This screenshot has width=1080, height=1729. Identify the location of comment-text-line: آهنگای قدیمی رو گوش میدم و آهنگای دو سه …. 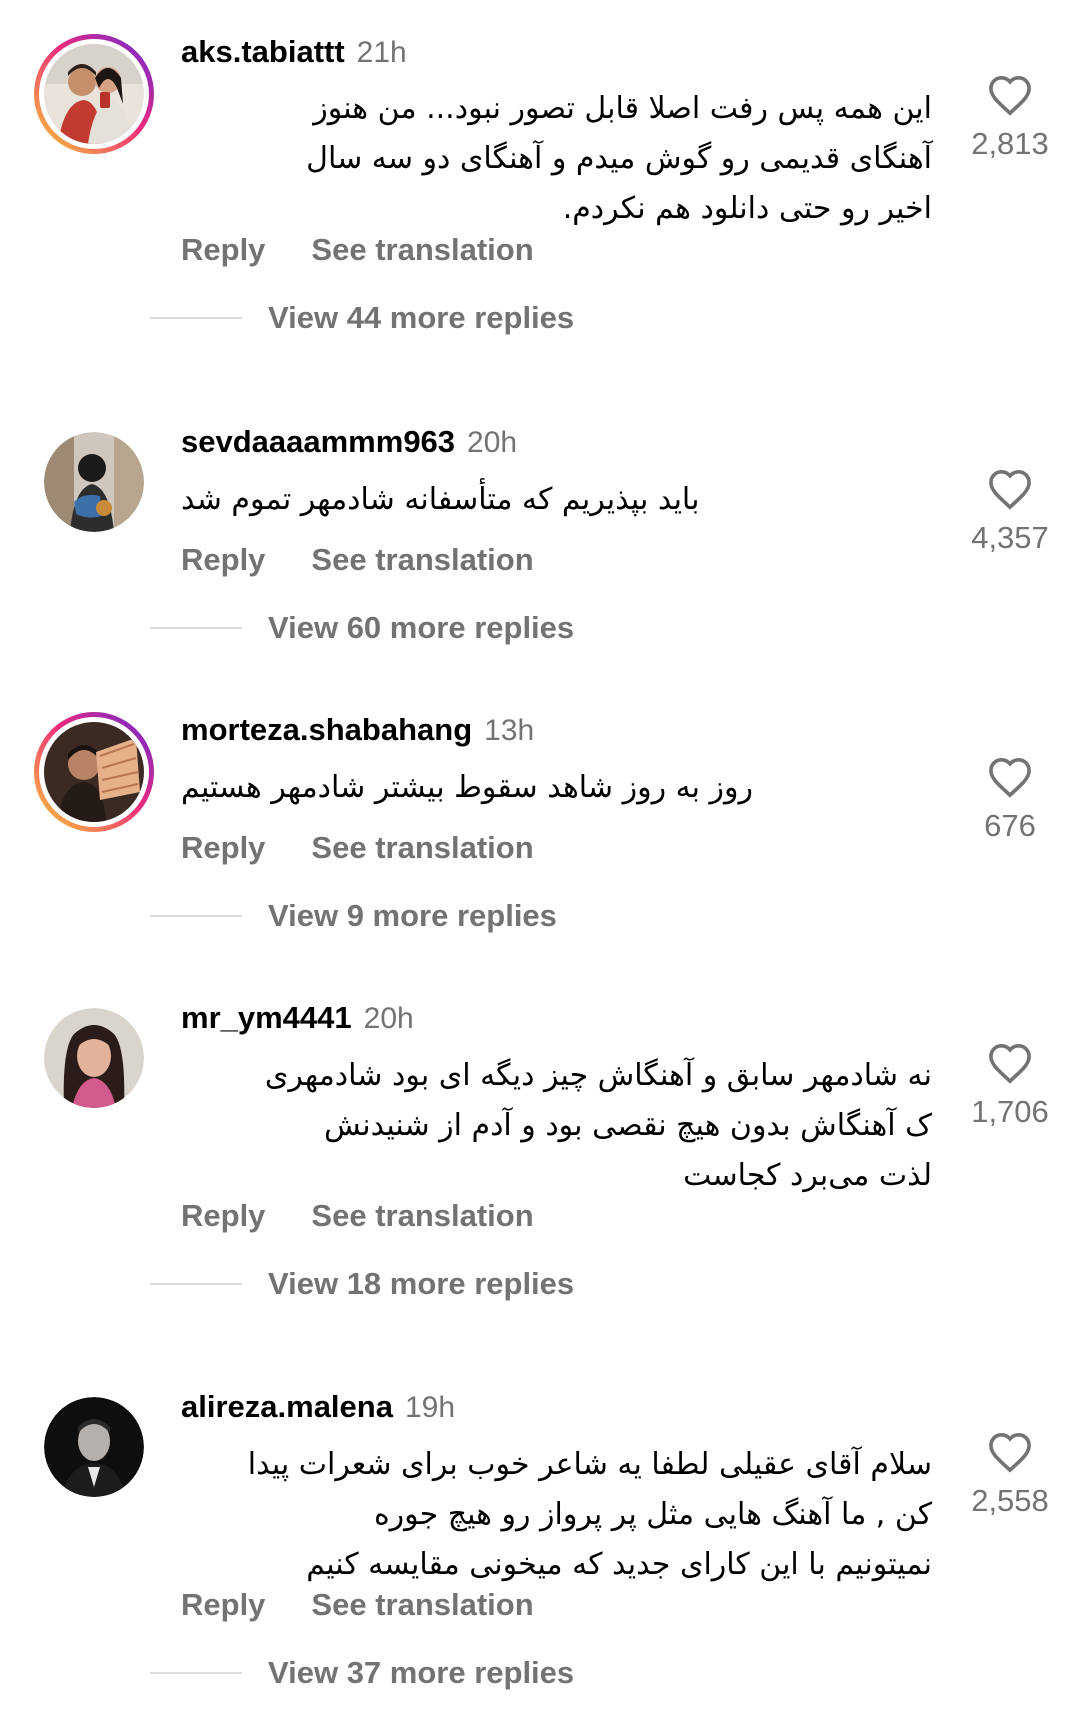
(619, 158).